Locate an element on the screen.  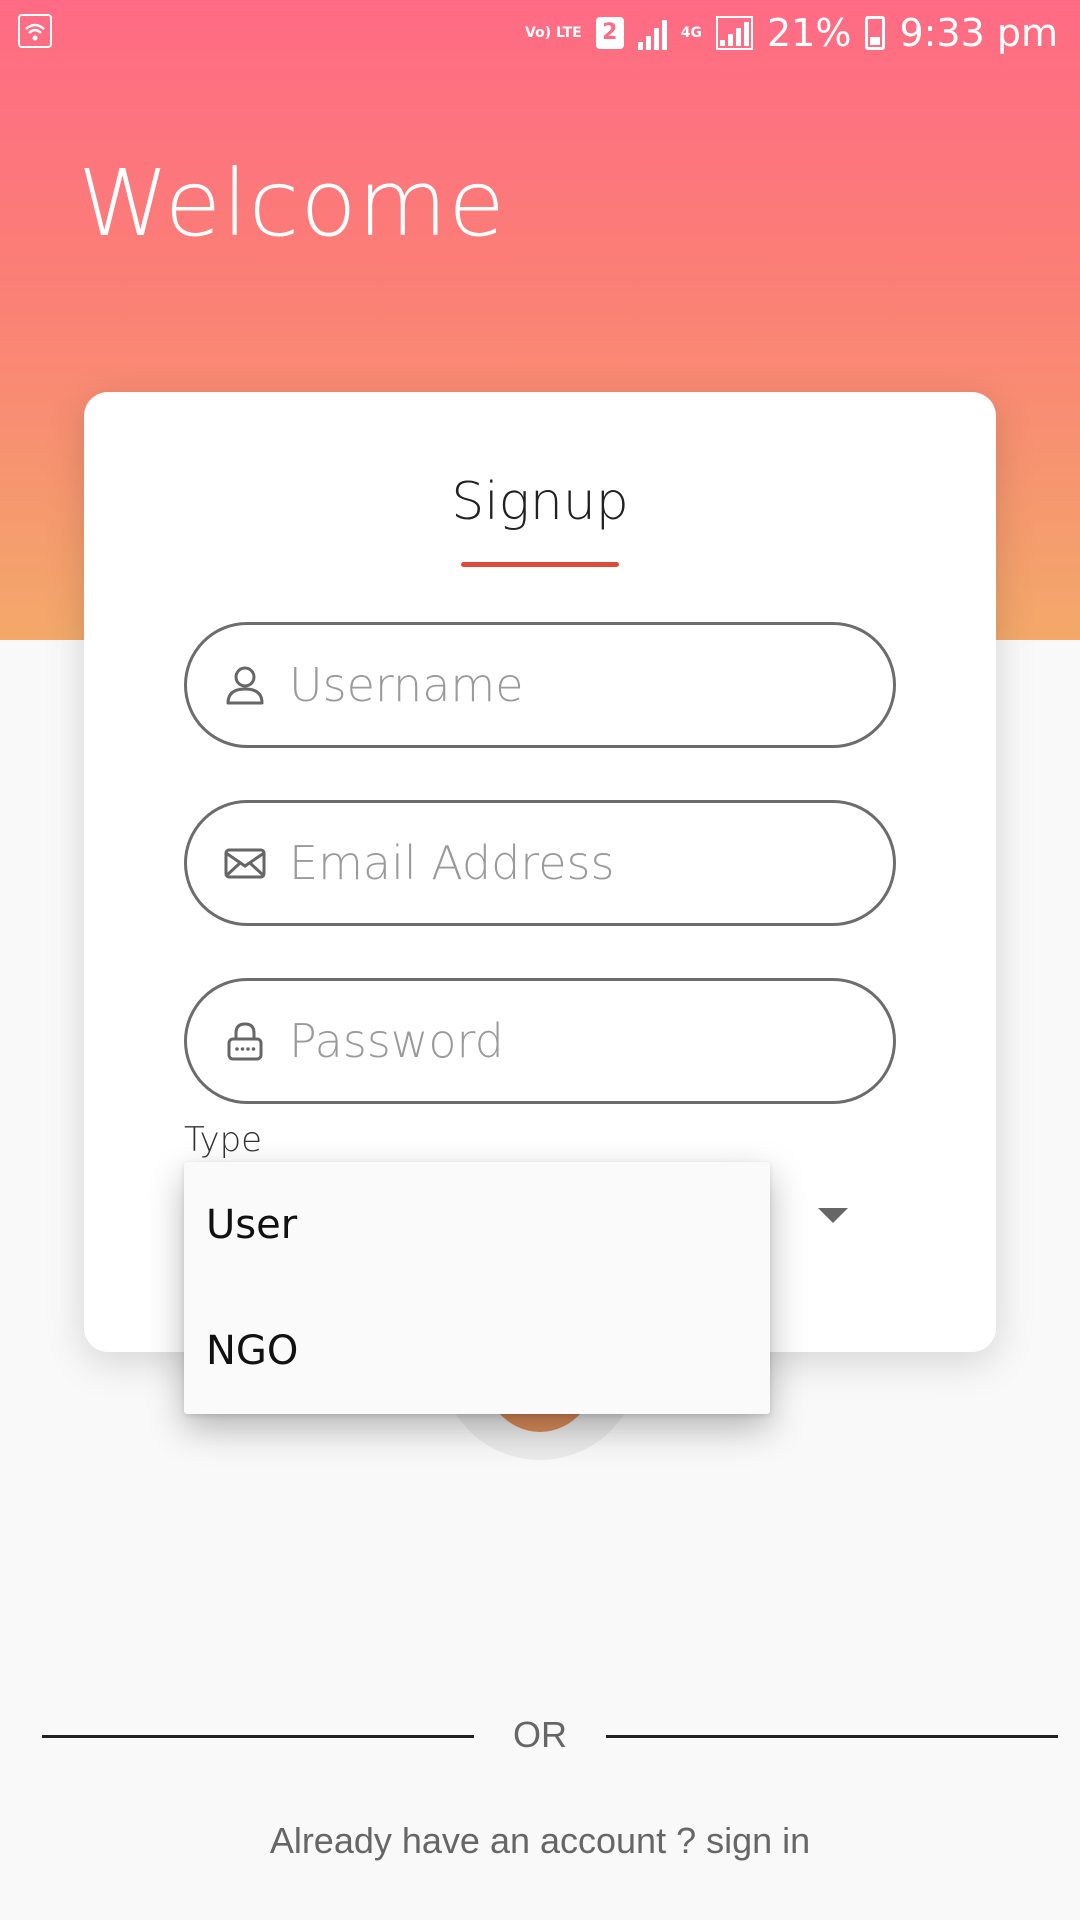
user-icon is located at coordinates (245, 685).